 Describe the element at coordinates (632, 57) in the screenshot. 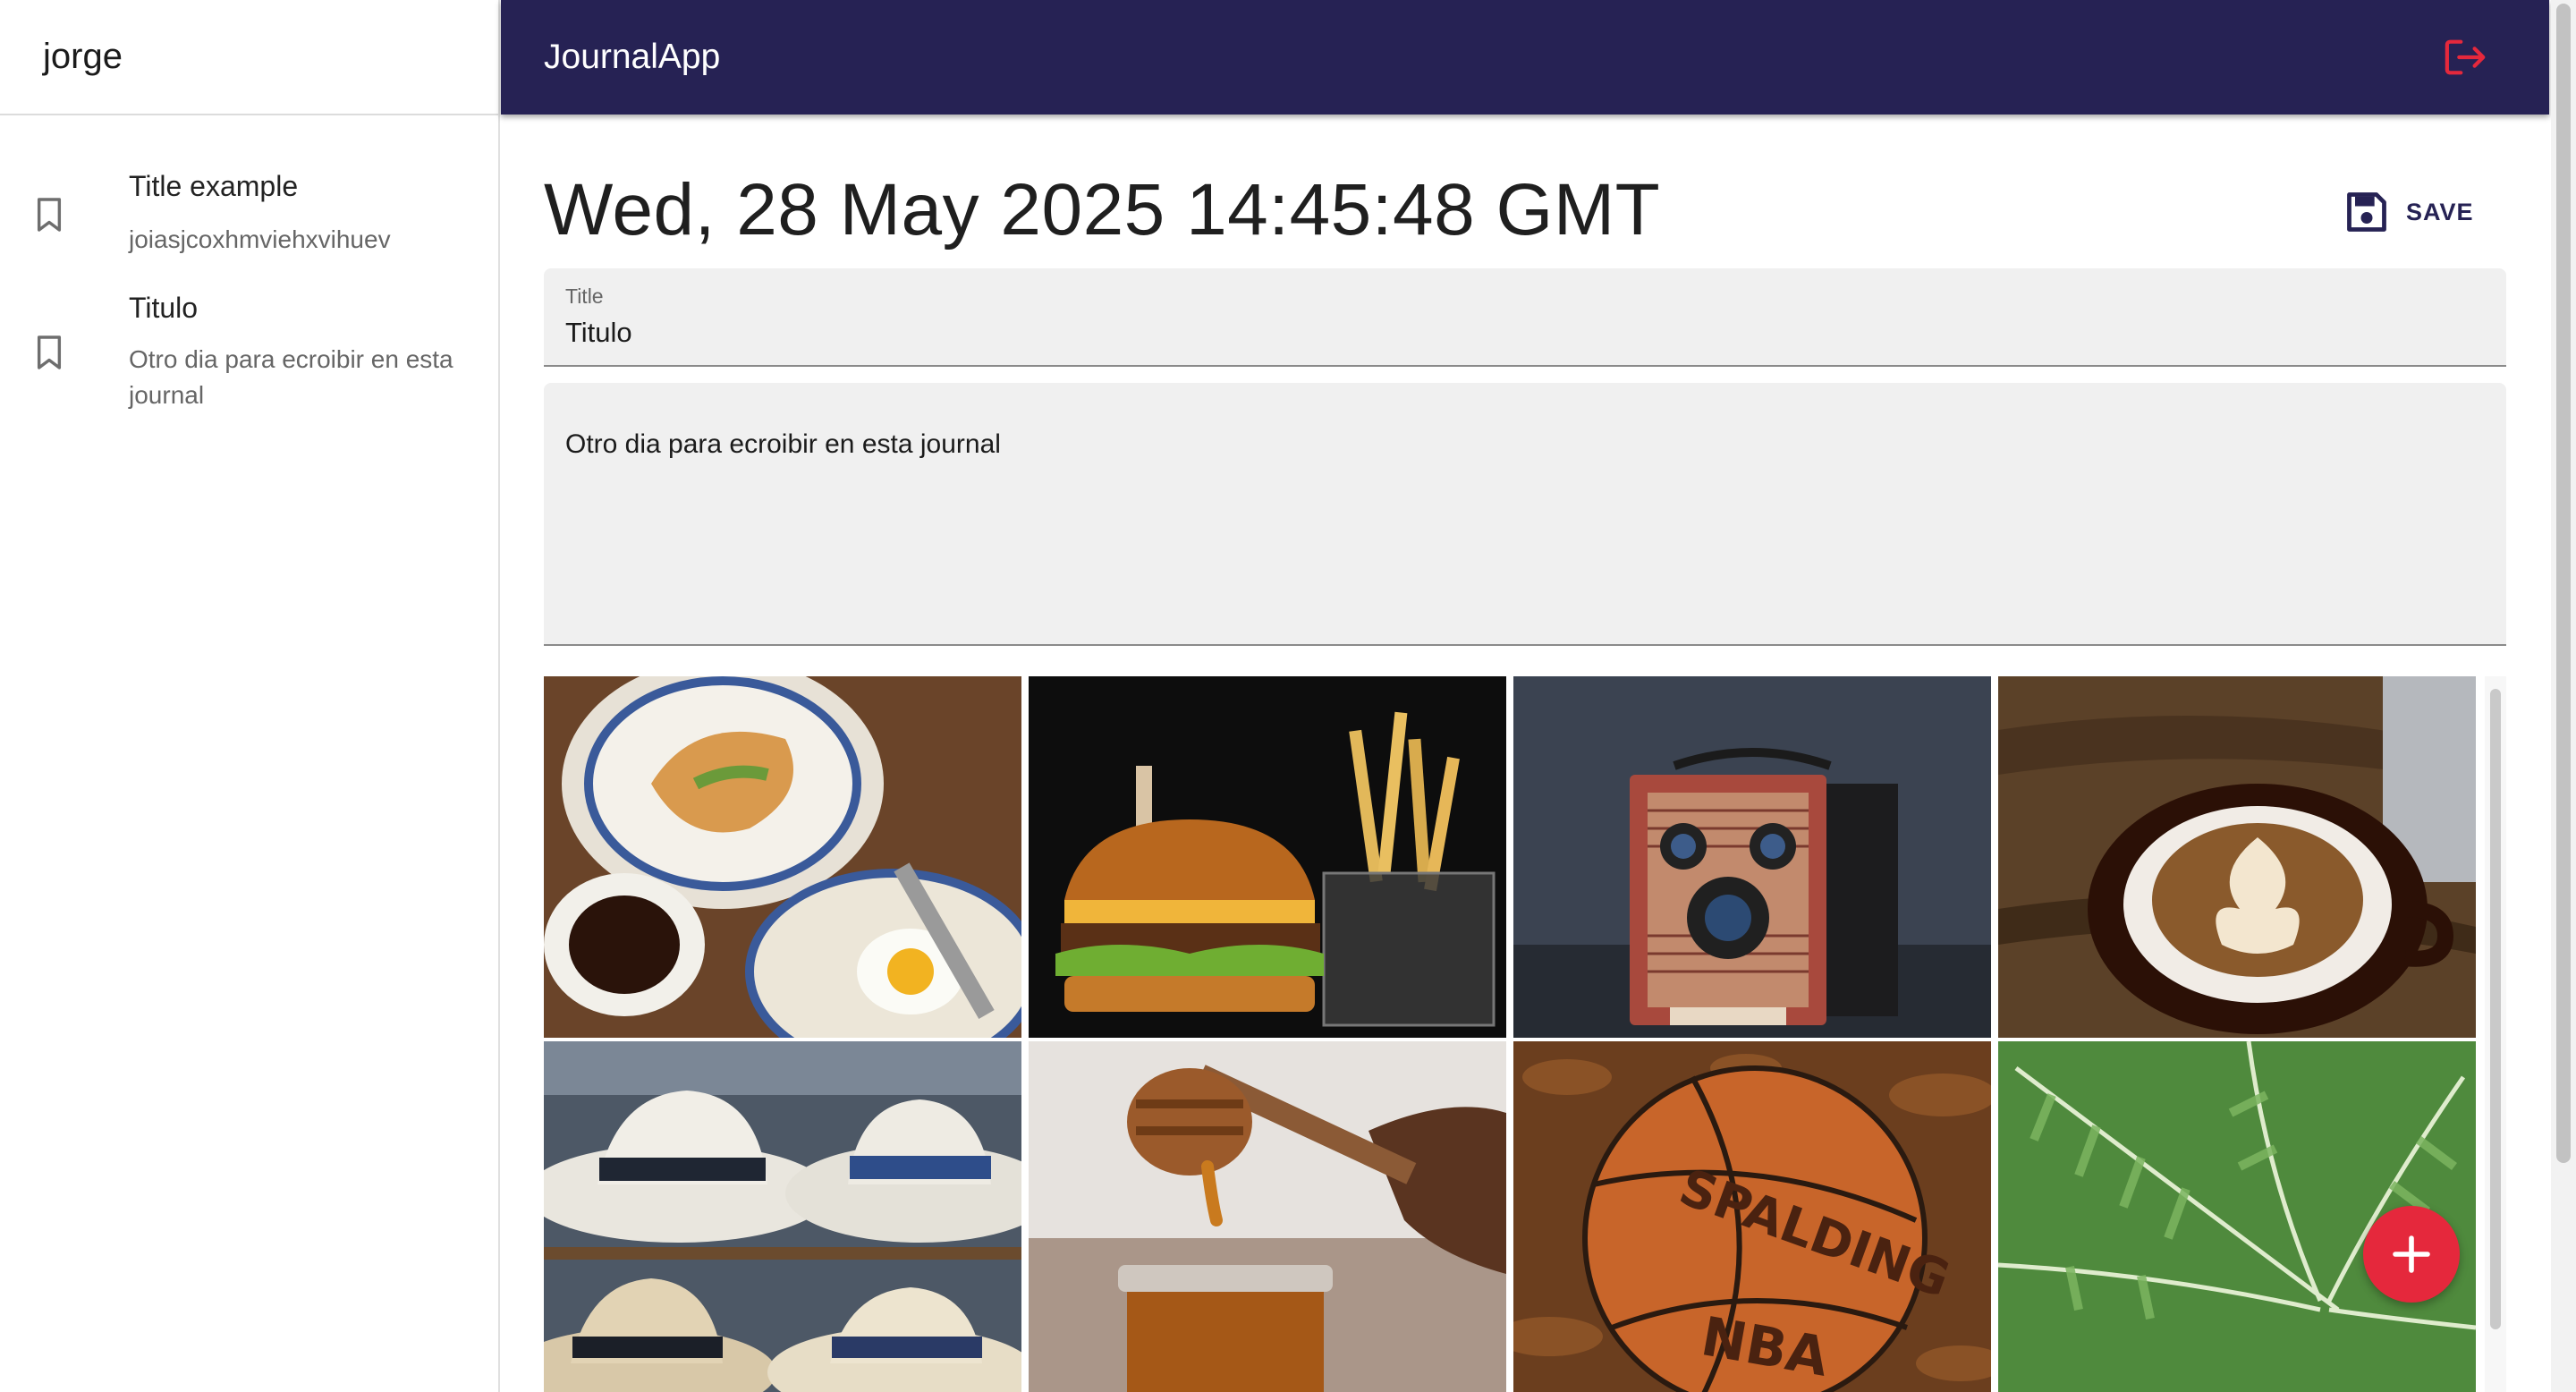

I see `app-title: JournalApp` at that location.